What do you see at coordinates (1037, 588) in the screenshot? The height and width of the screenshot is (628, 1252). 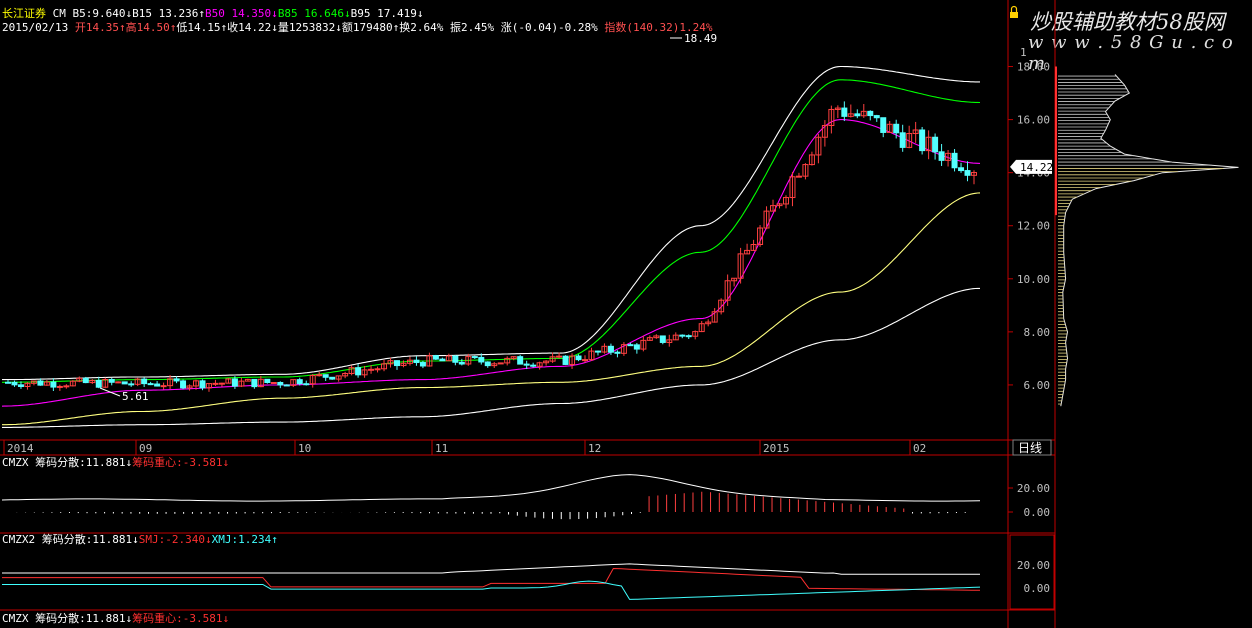 I see `indicator2-tick-label: 0.00` at bounding box center [1037, 588].